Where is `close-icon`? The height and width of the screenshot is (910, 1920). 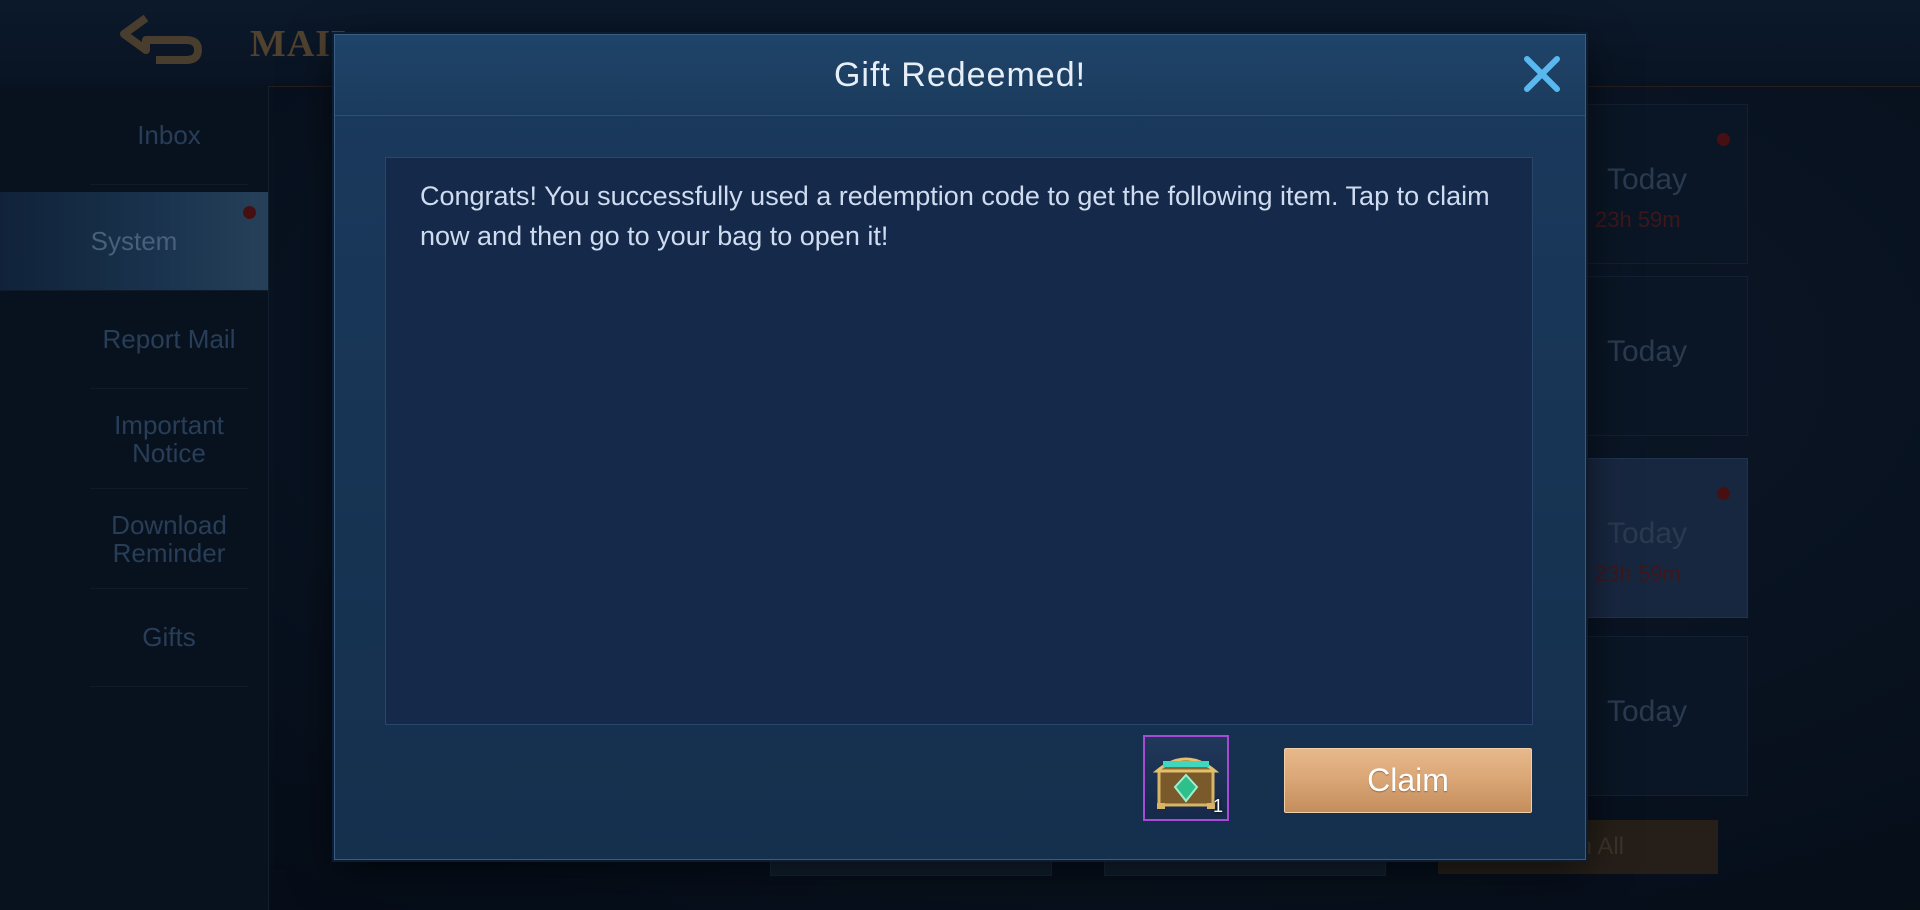 close-icon is located at coordinates (1542, 74).